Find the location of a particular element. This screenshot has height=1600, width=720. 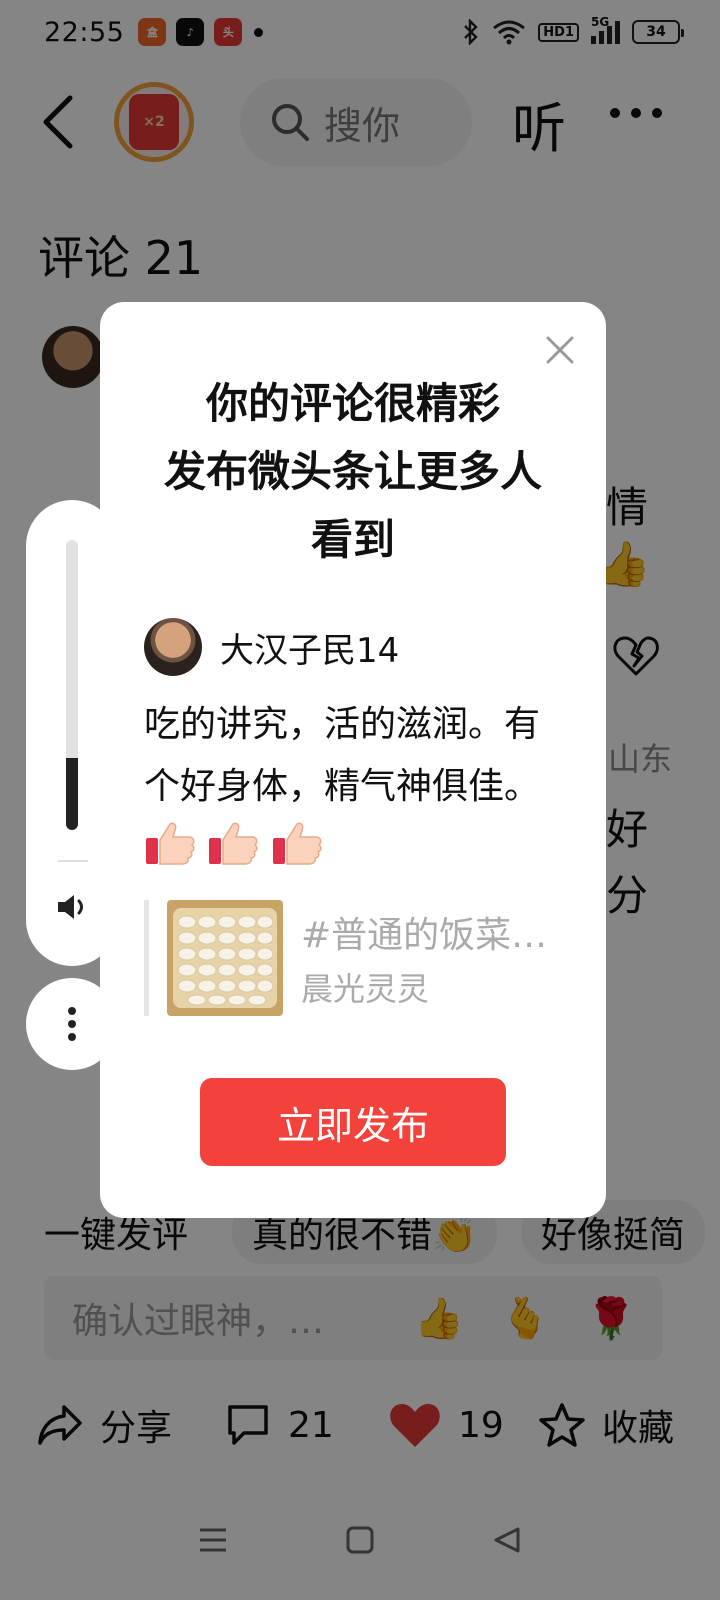

volume-level-fill is located at coordinates (72, 793).